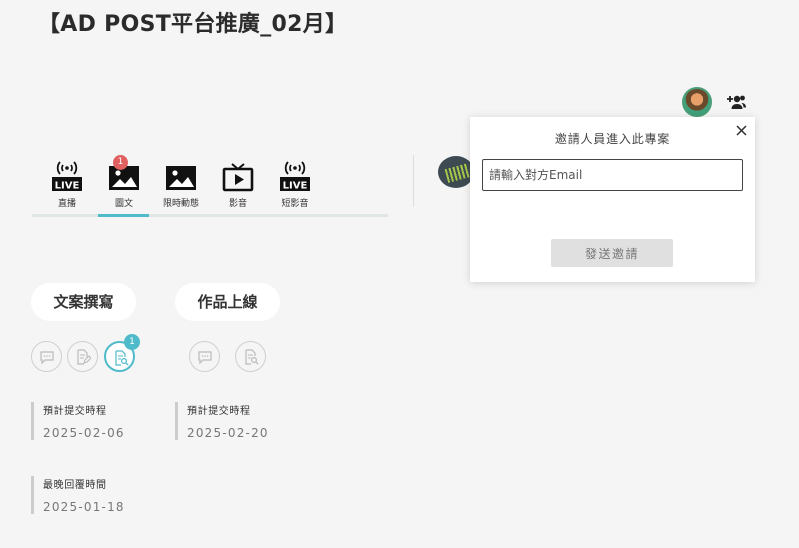 Image resolution: width=799 pixels, height=548 pixels. I want to click on add-user-icon, so click(736, 102).